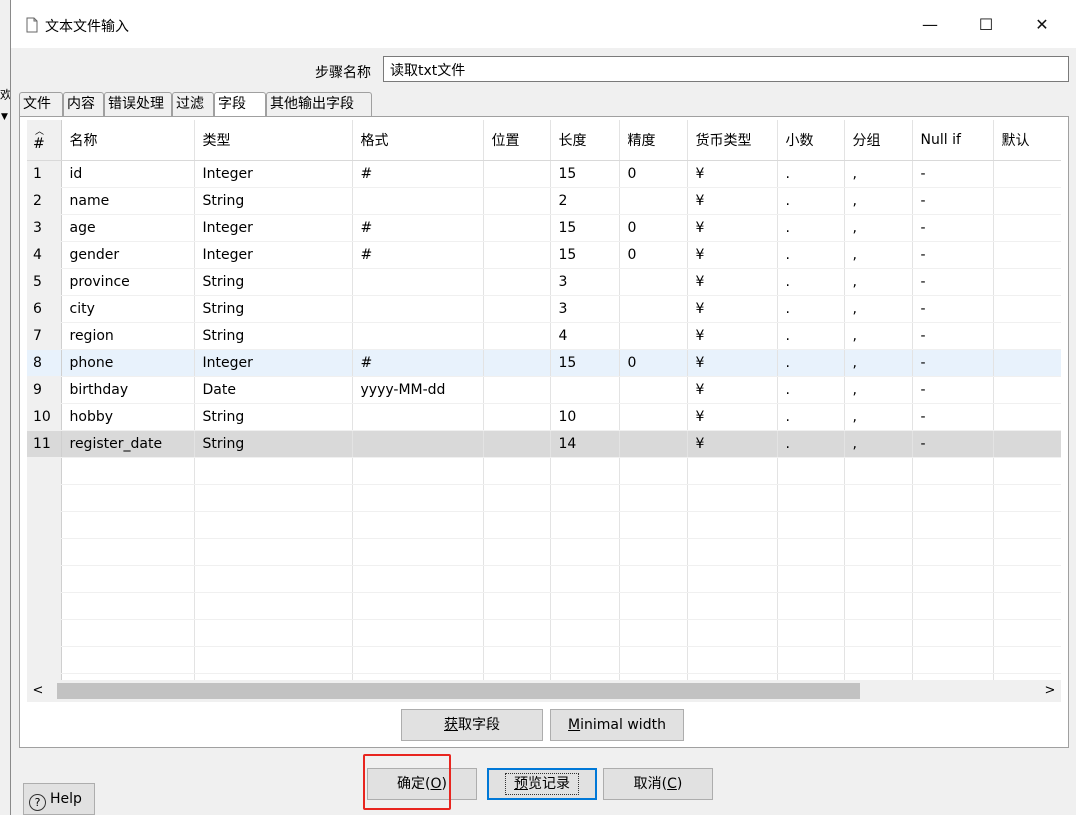  What do you see at coordinates (418, 390) in the screenshot?
I see `cell-format: yyyy-MM-dd` at bounding box center [418, 390].